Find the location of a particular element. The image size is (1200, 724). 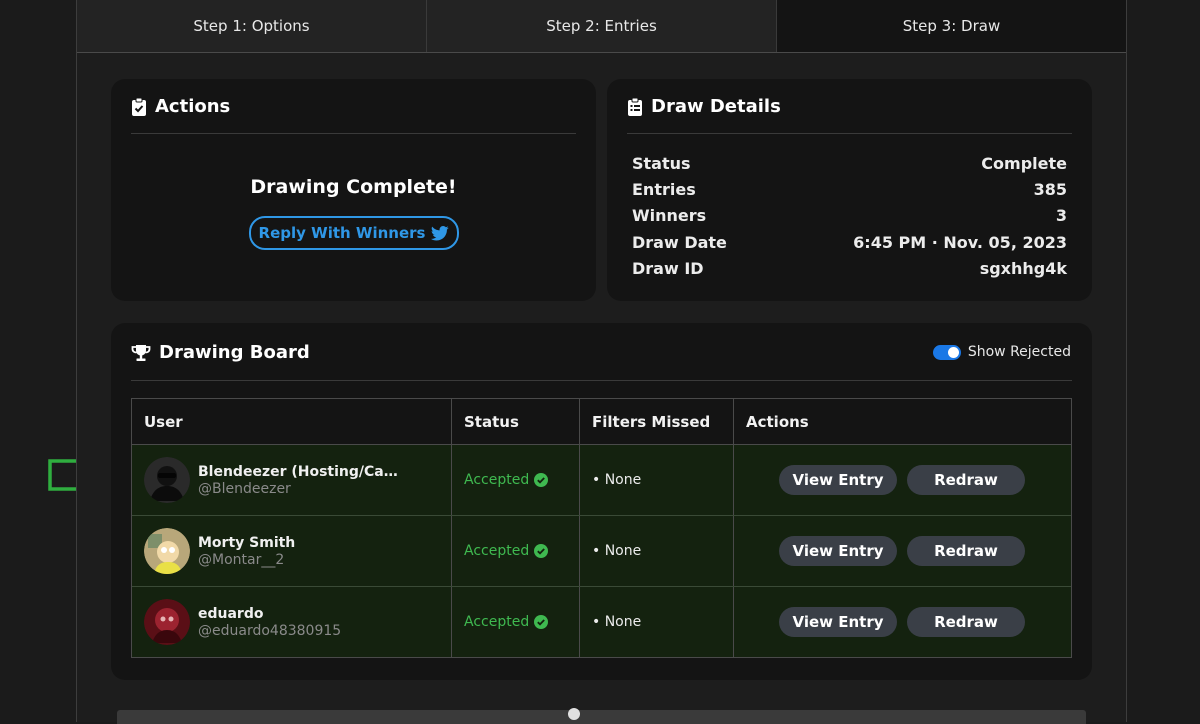

tab-step-3-draw: Step 3: Draw is located at coordinates (951, 26).